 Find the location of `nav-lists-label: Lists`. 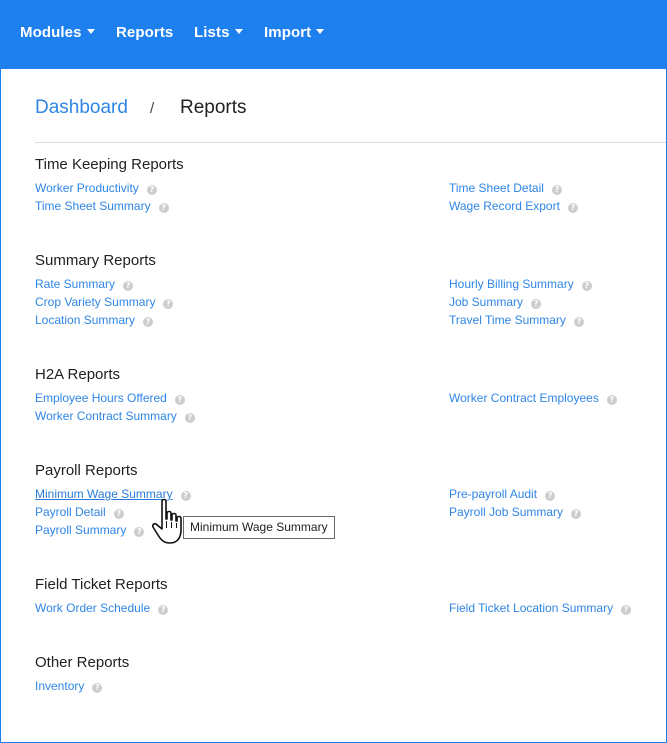

nav-lists-label: Lists is located at coordinates (212, 32).